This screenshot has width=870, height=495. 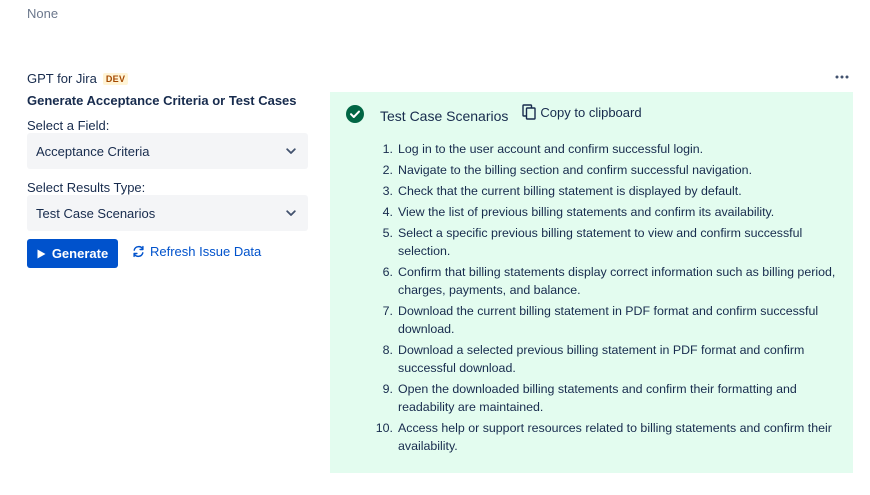 What do you see at coordinates (167, 151) in the screenshot?
I see `field-select: Acceptance Criteria` at bounding box center [167, 151].